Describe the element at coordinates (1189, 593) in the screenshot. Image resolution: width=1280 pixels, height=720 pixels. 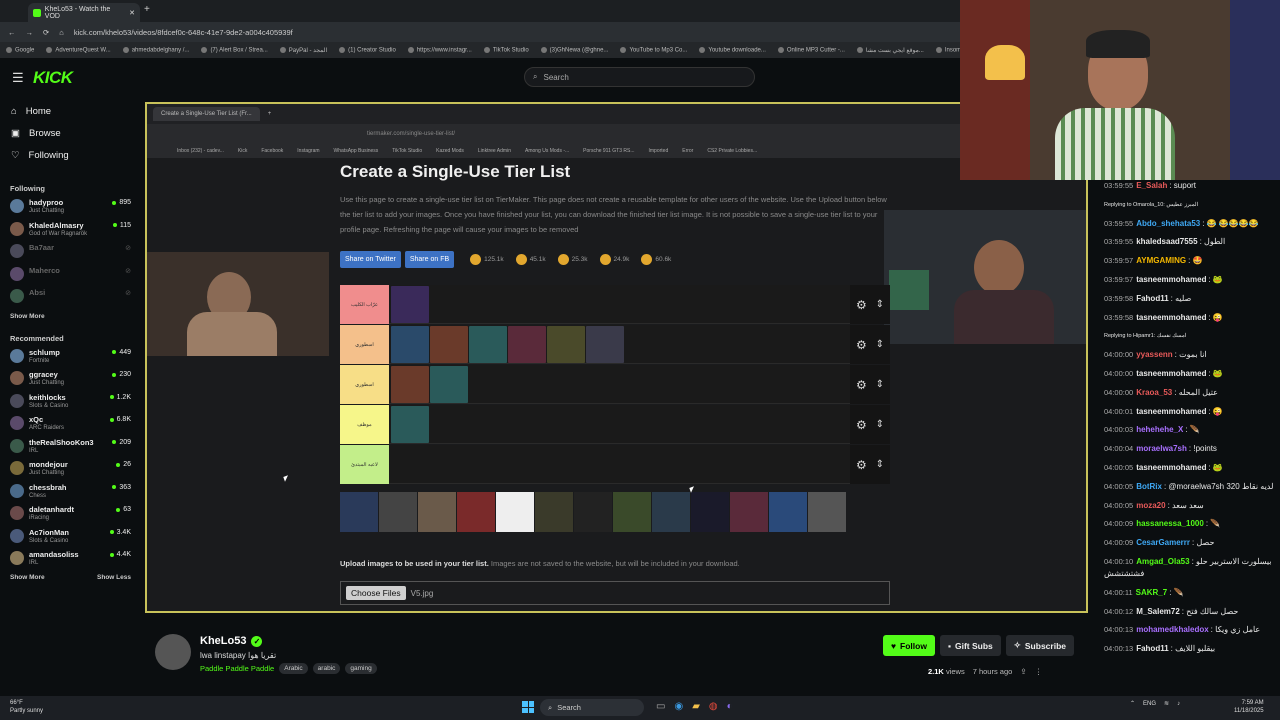
I see `chat-message: 04:00:11 SAKR_7: 🪶` at that location.